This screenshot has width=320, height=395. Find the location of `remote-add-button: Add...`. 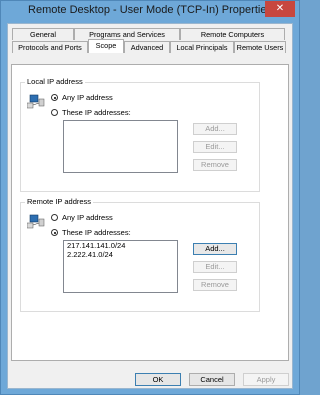

remote-add-button: Add... is located at coordinates (215, 249).